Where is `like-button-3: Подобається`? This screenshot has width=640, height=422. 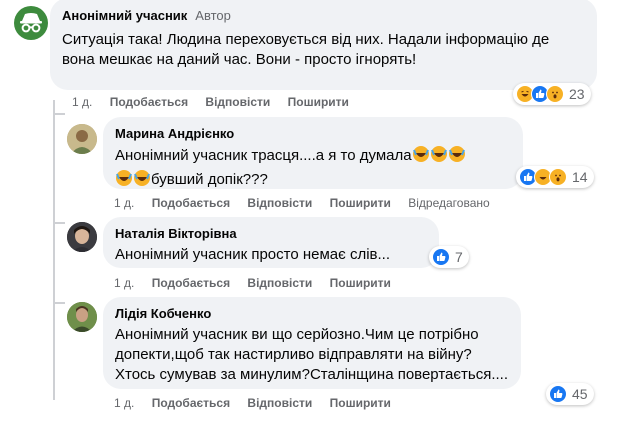 like-button-3: Подобається is located at coordinates (191, 283).